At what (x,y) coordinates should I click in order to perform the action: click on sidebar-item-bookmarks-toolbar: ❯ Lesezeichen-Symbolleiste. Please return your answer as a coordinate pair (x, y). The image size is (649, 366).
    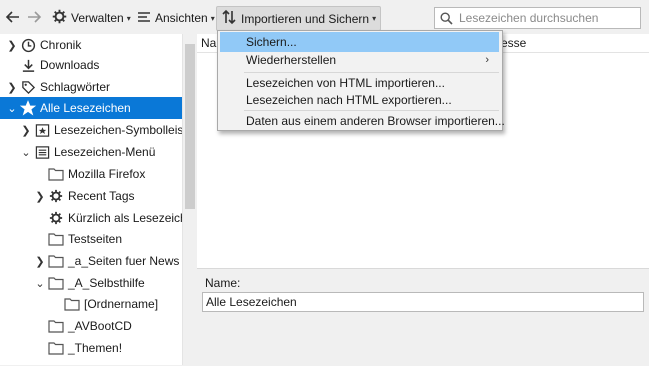
    Looking at the image, I should click on (91, 130).